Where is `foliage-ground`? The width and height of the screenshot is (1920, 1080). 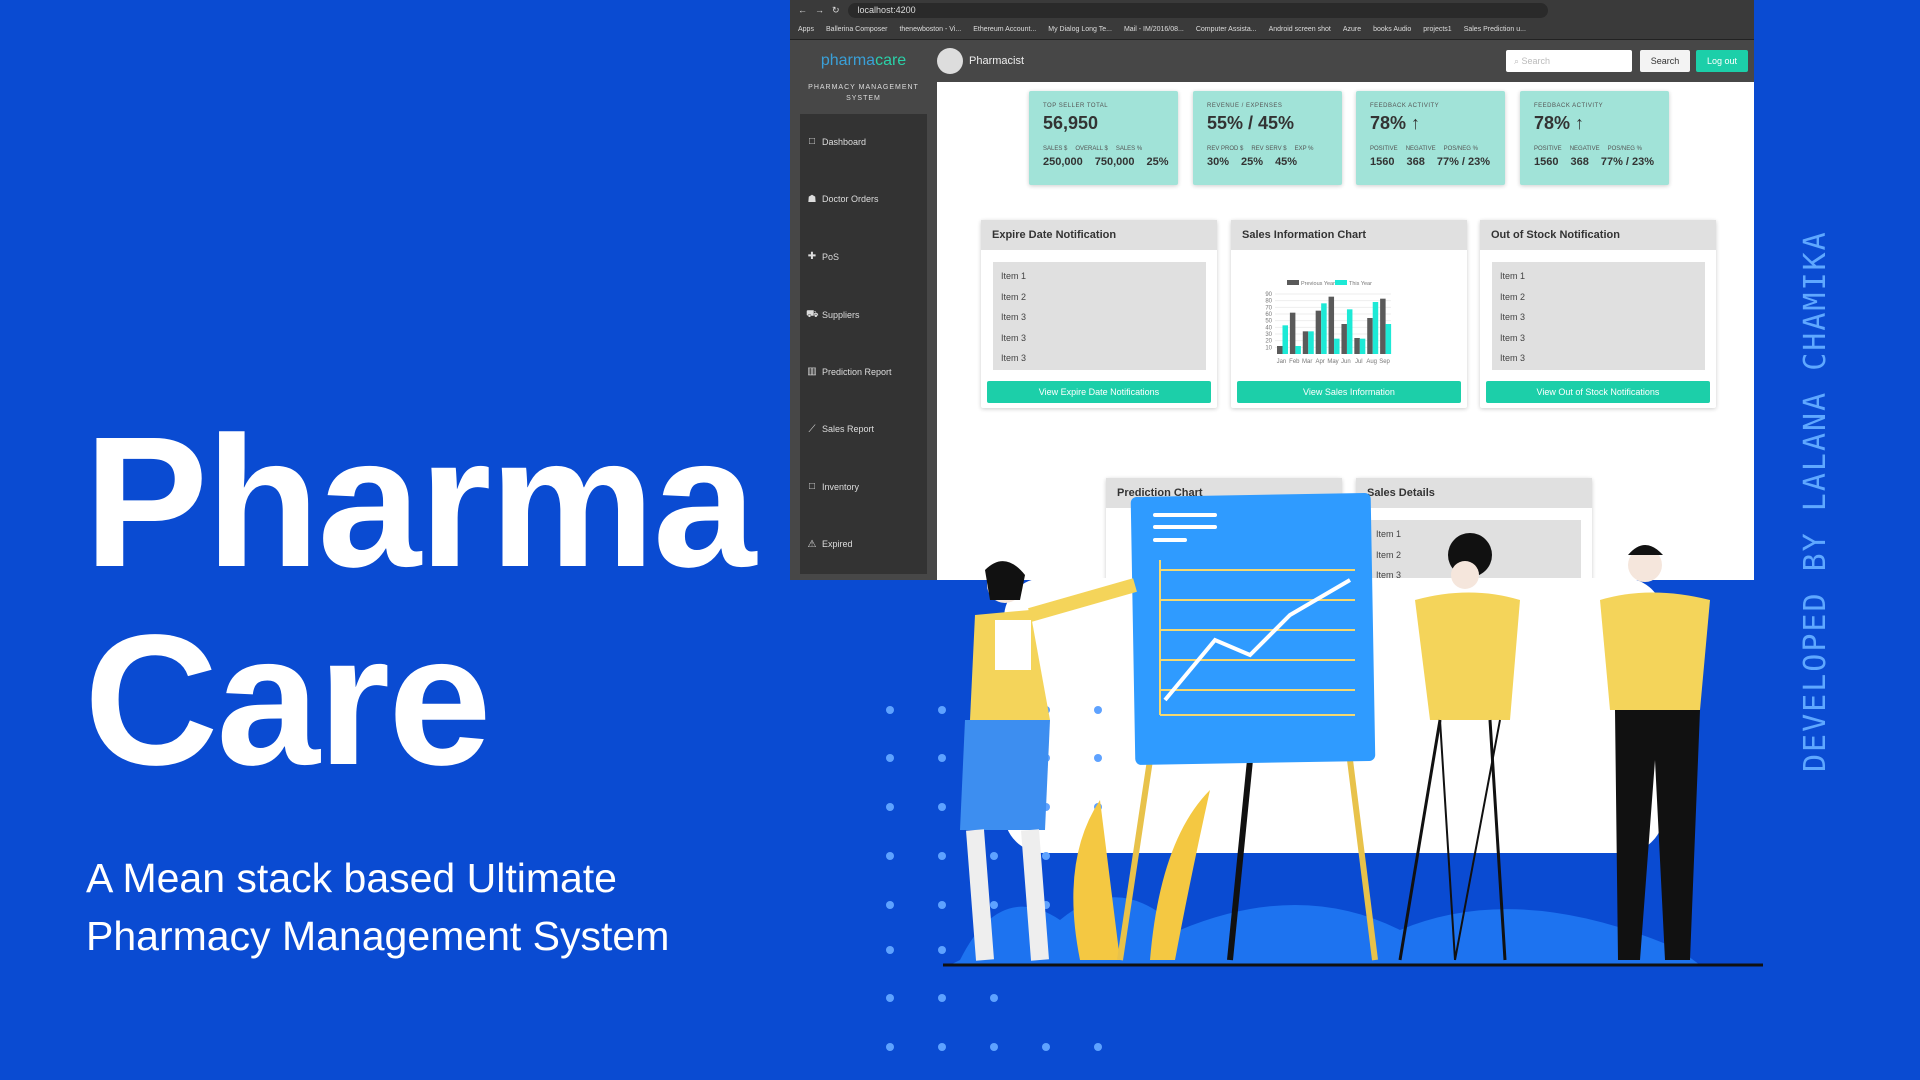 foliage-ground is located at coordinates (1325, 931).